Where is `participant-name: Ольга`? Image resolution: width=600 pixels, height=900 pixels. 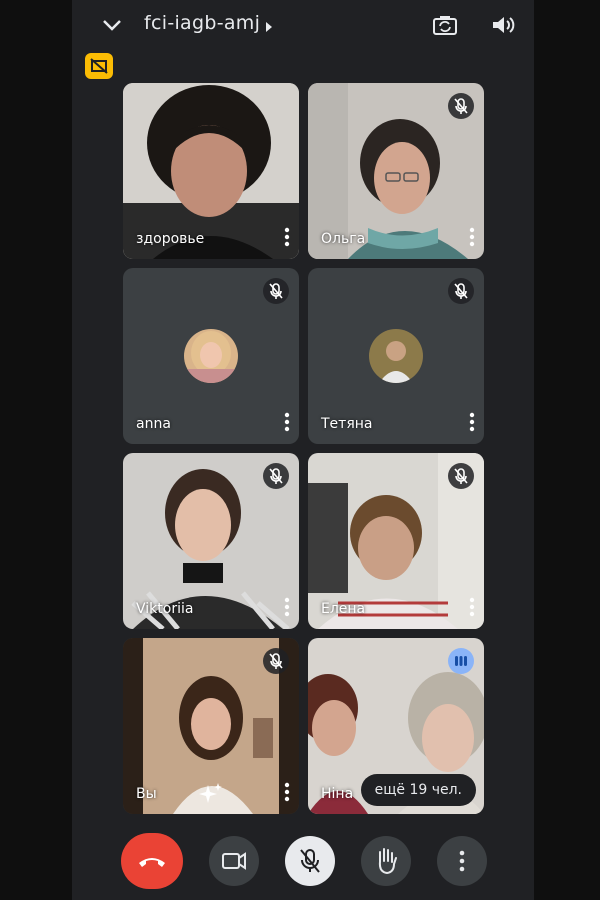 participant-name: Ольга is located at coordinates (343, 239).